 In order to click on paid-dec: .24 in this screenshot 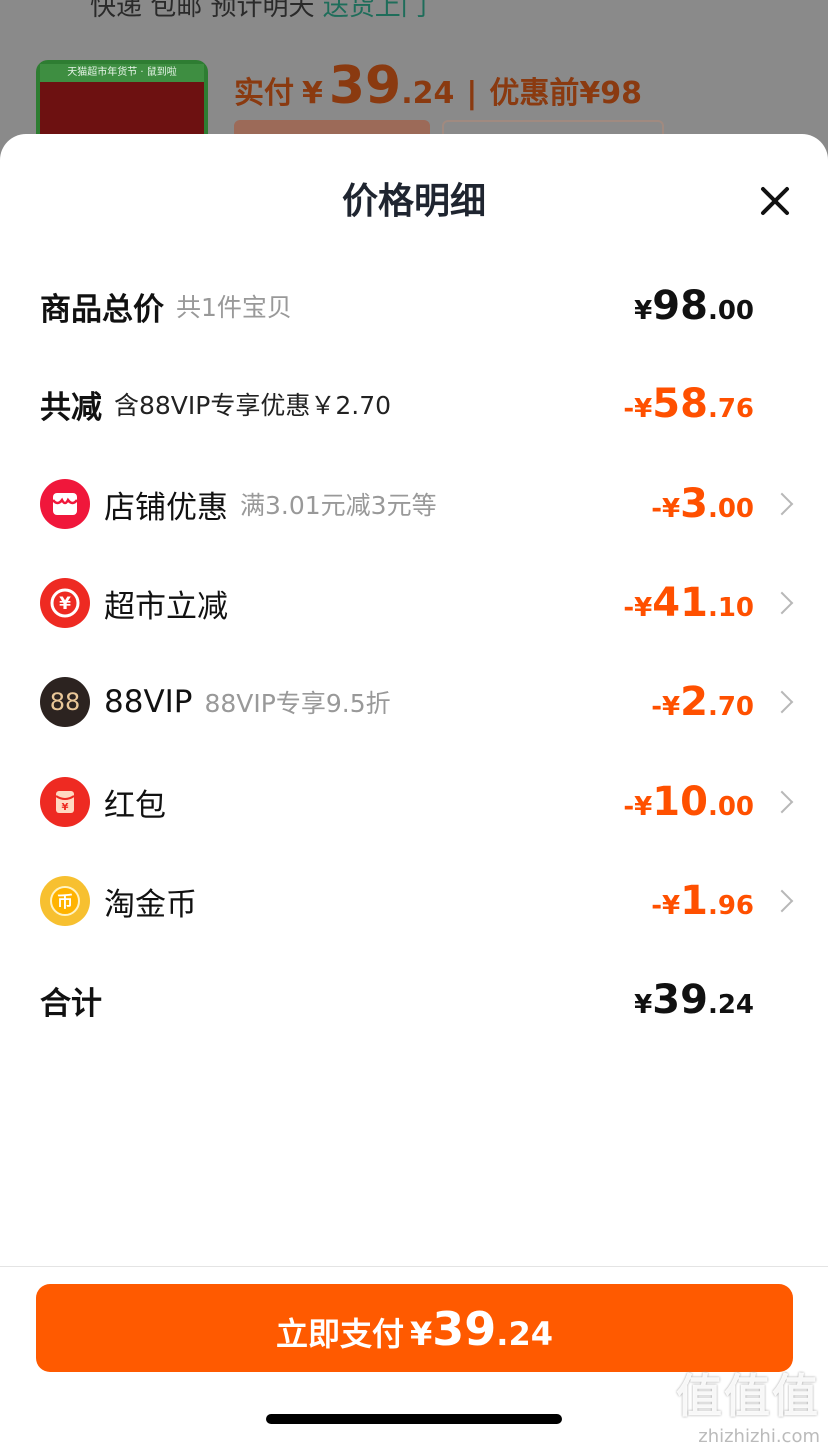, I will do `click(428, 93)`.